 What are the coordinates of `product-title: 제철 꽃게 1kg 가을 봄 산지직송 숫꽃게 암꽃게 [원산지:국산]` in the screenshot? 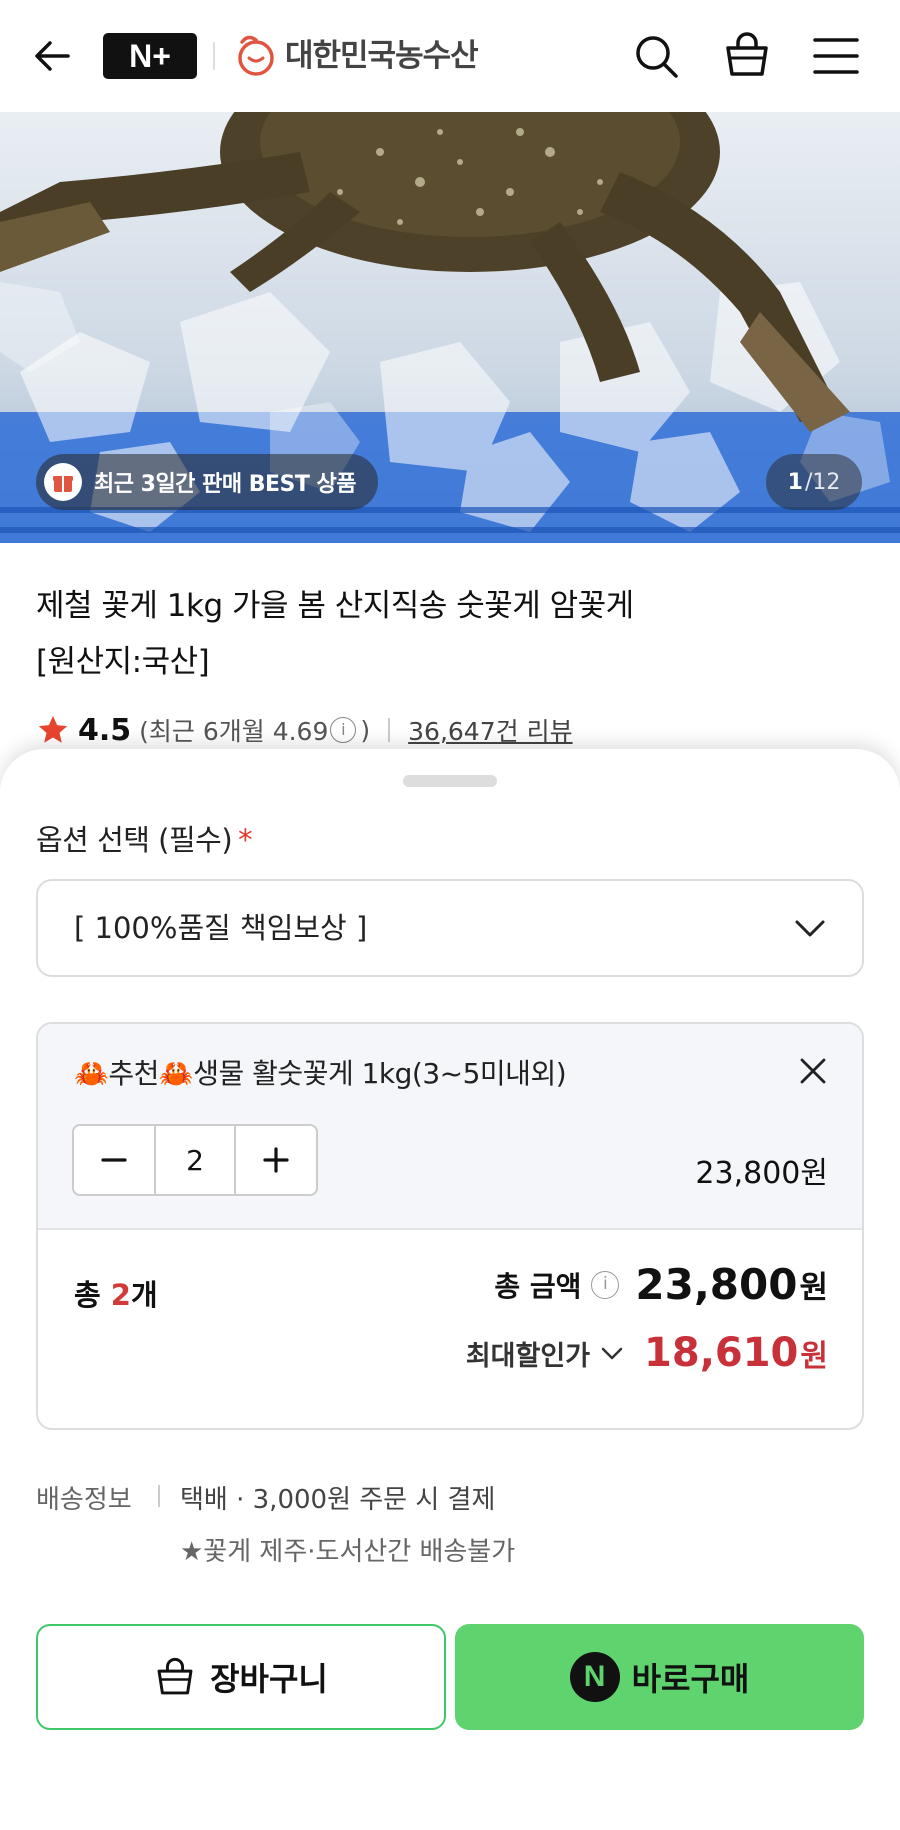 It's located at (446, 634).